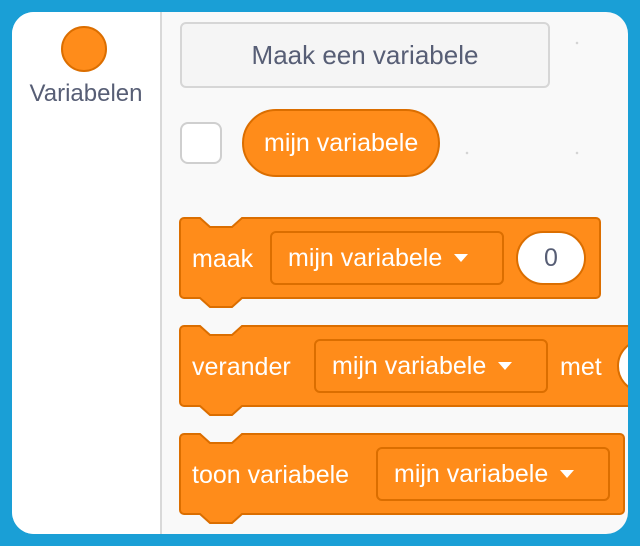 The height and width of the screenshot is (546, 640). I want to click on set-variable-dropdown: mijn variabele, so click(387, 258).